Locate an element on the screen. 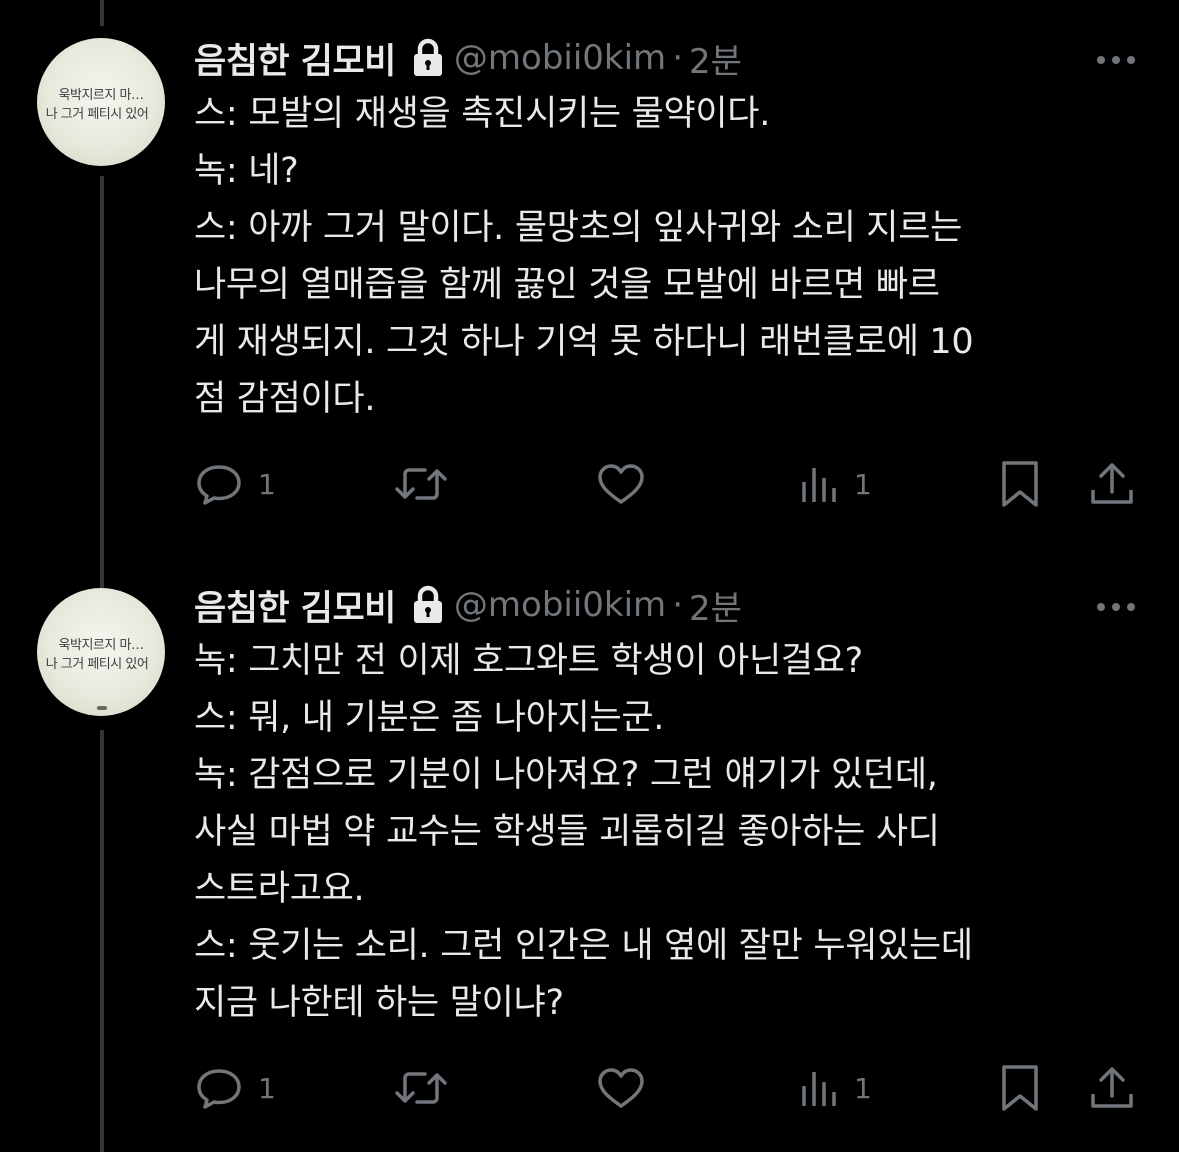 Image resolution: width=1179 pixels, height=1152 pixels. text-line: 스: 뭐, 내 기분은 좀 나아지는군. is located at coordinates (429, 718).